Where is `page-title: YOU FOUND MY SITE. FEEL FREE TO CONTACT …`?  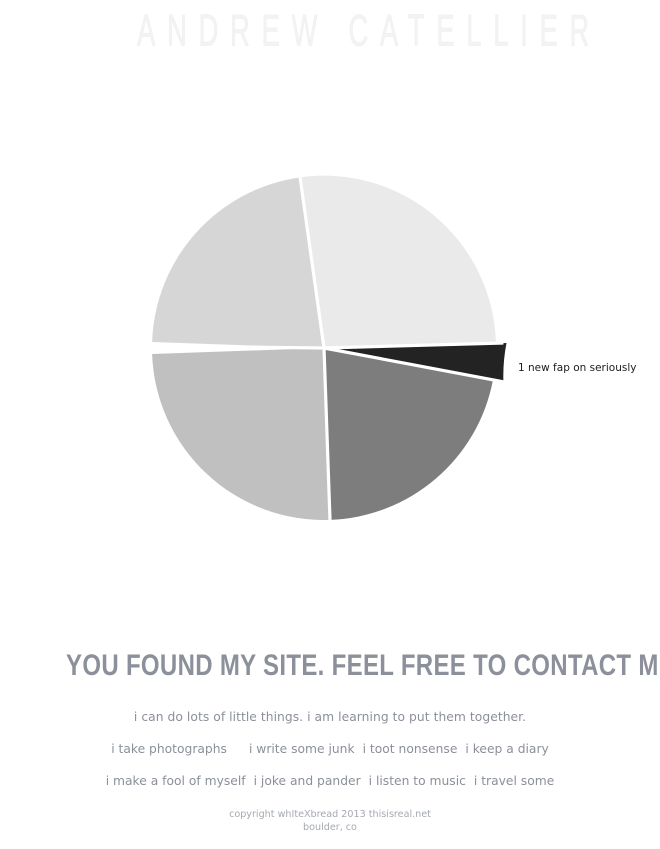
page-title: YOU FOUND MY SITE. FEEL FREE TO CONTACT … is located at coordinates (363, 665).